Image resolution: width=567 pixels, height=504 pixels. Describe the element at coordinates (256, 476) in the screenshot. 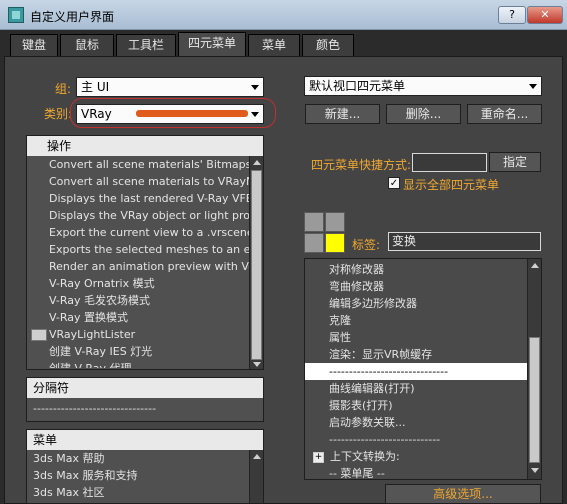

I see `menus-scrollbar` at that location.